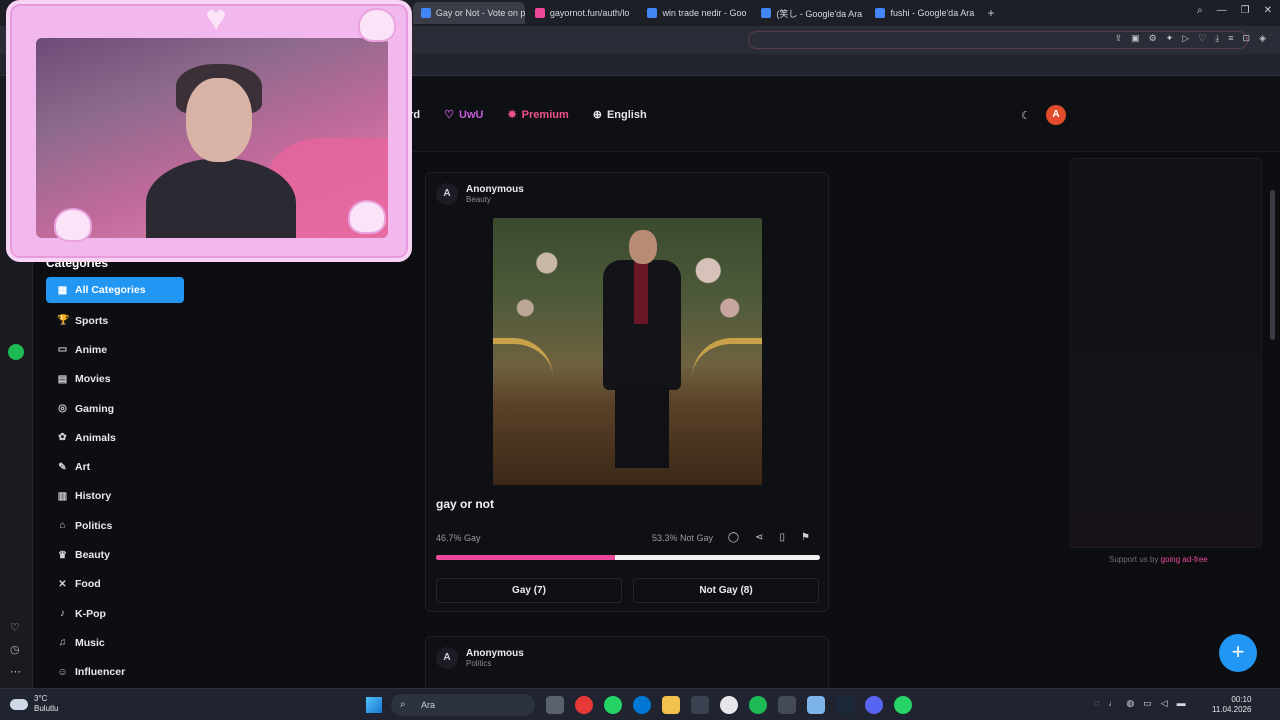  What do you see at coordinates (115, 642) in the screenshot?
I see `category-item-music: ♫ Music` at bounding box center [115, 642].